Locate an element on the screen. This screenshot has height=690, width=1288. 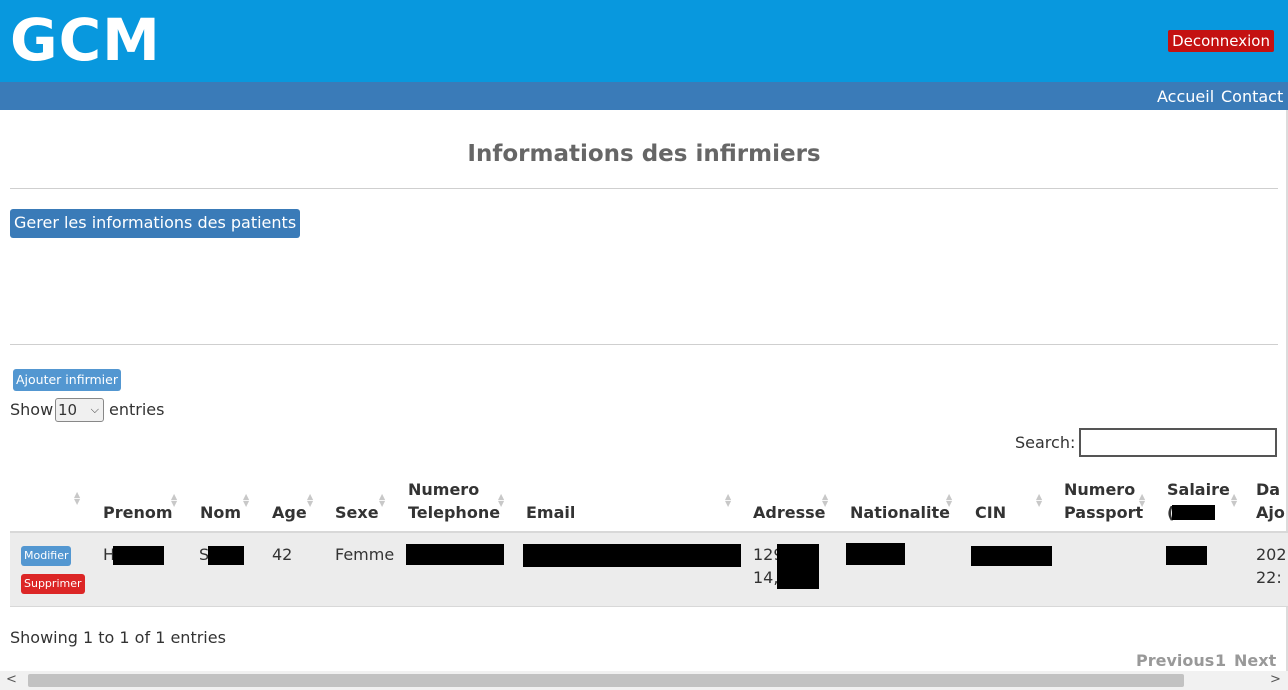
cell-email-redacted is located at coordinates (632, 555).